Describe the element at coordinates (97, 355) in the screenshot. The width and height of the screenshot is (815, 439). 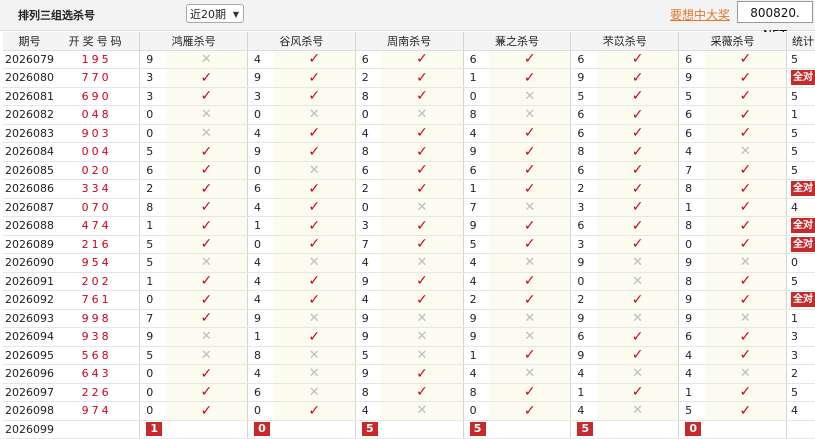
I see `draw-number-cell: 568` at that location.